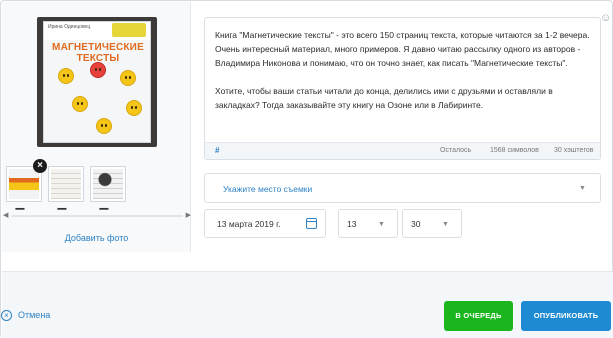 The image size is (613, 338). I want to click on date-value: 13 марта 2019 г., so click(249, 224).